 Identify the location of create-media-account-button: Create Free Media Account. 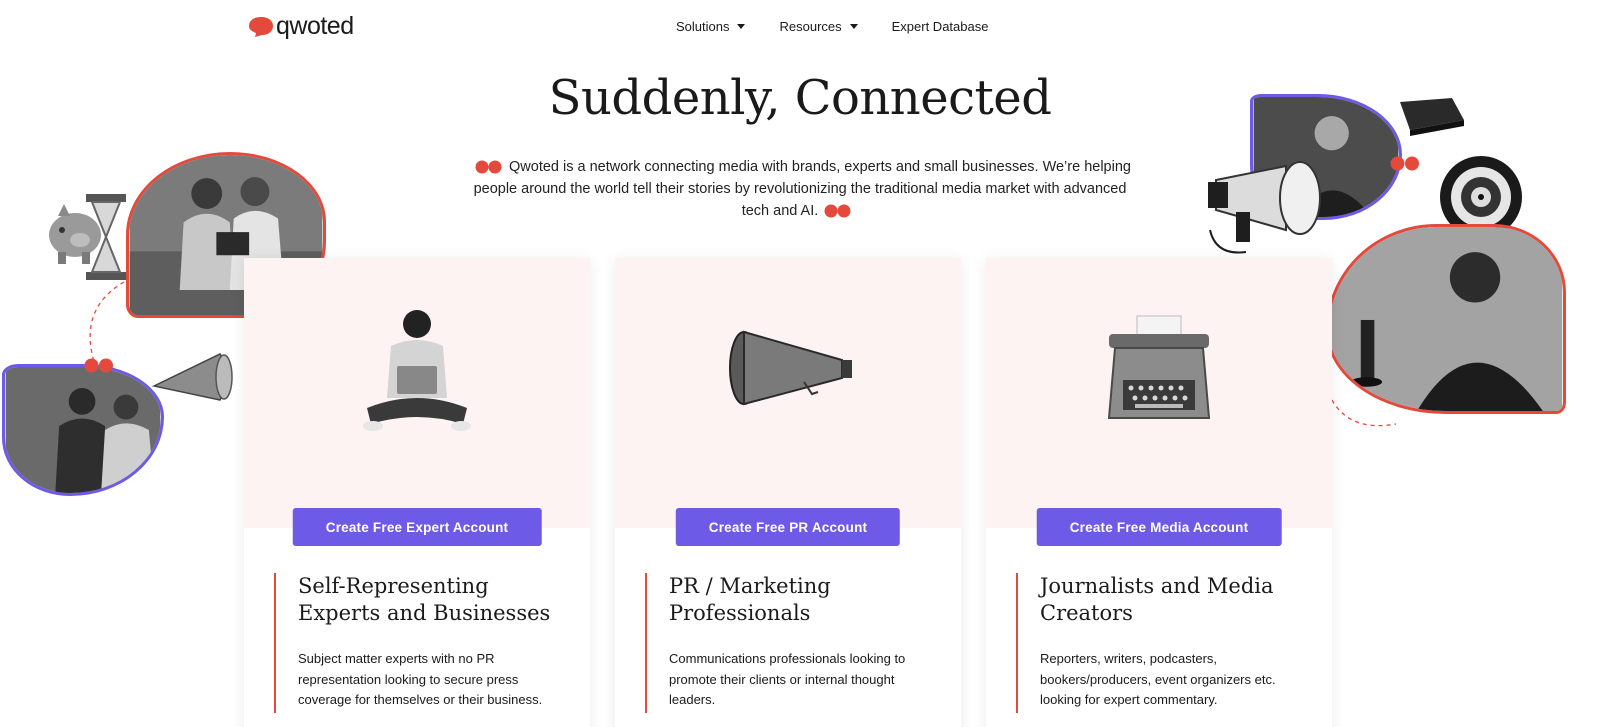
(1159, 527).